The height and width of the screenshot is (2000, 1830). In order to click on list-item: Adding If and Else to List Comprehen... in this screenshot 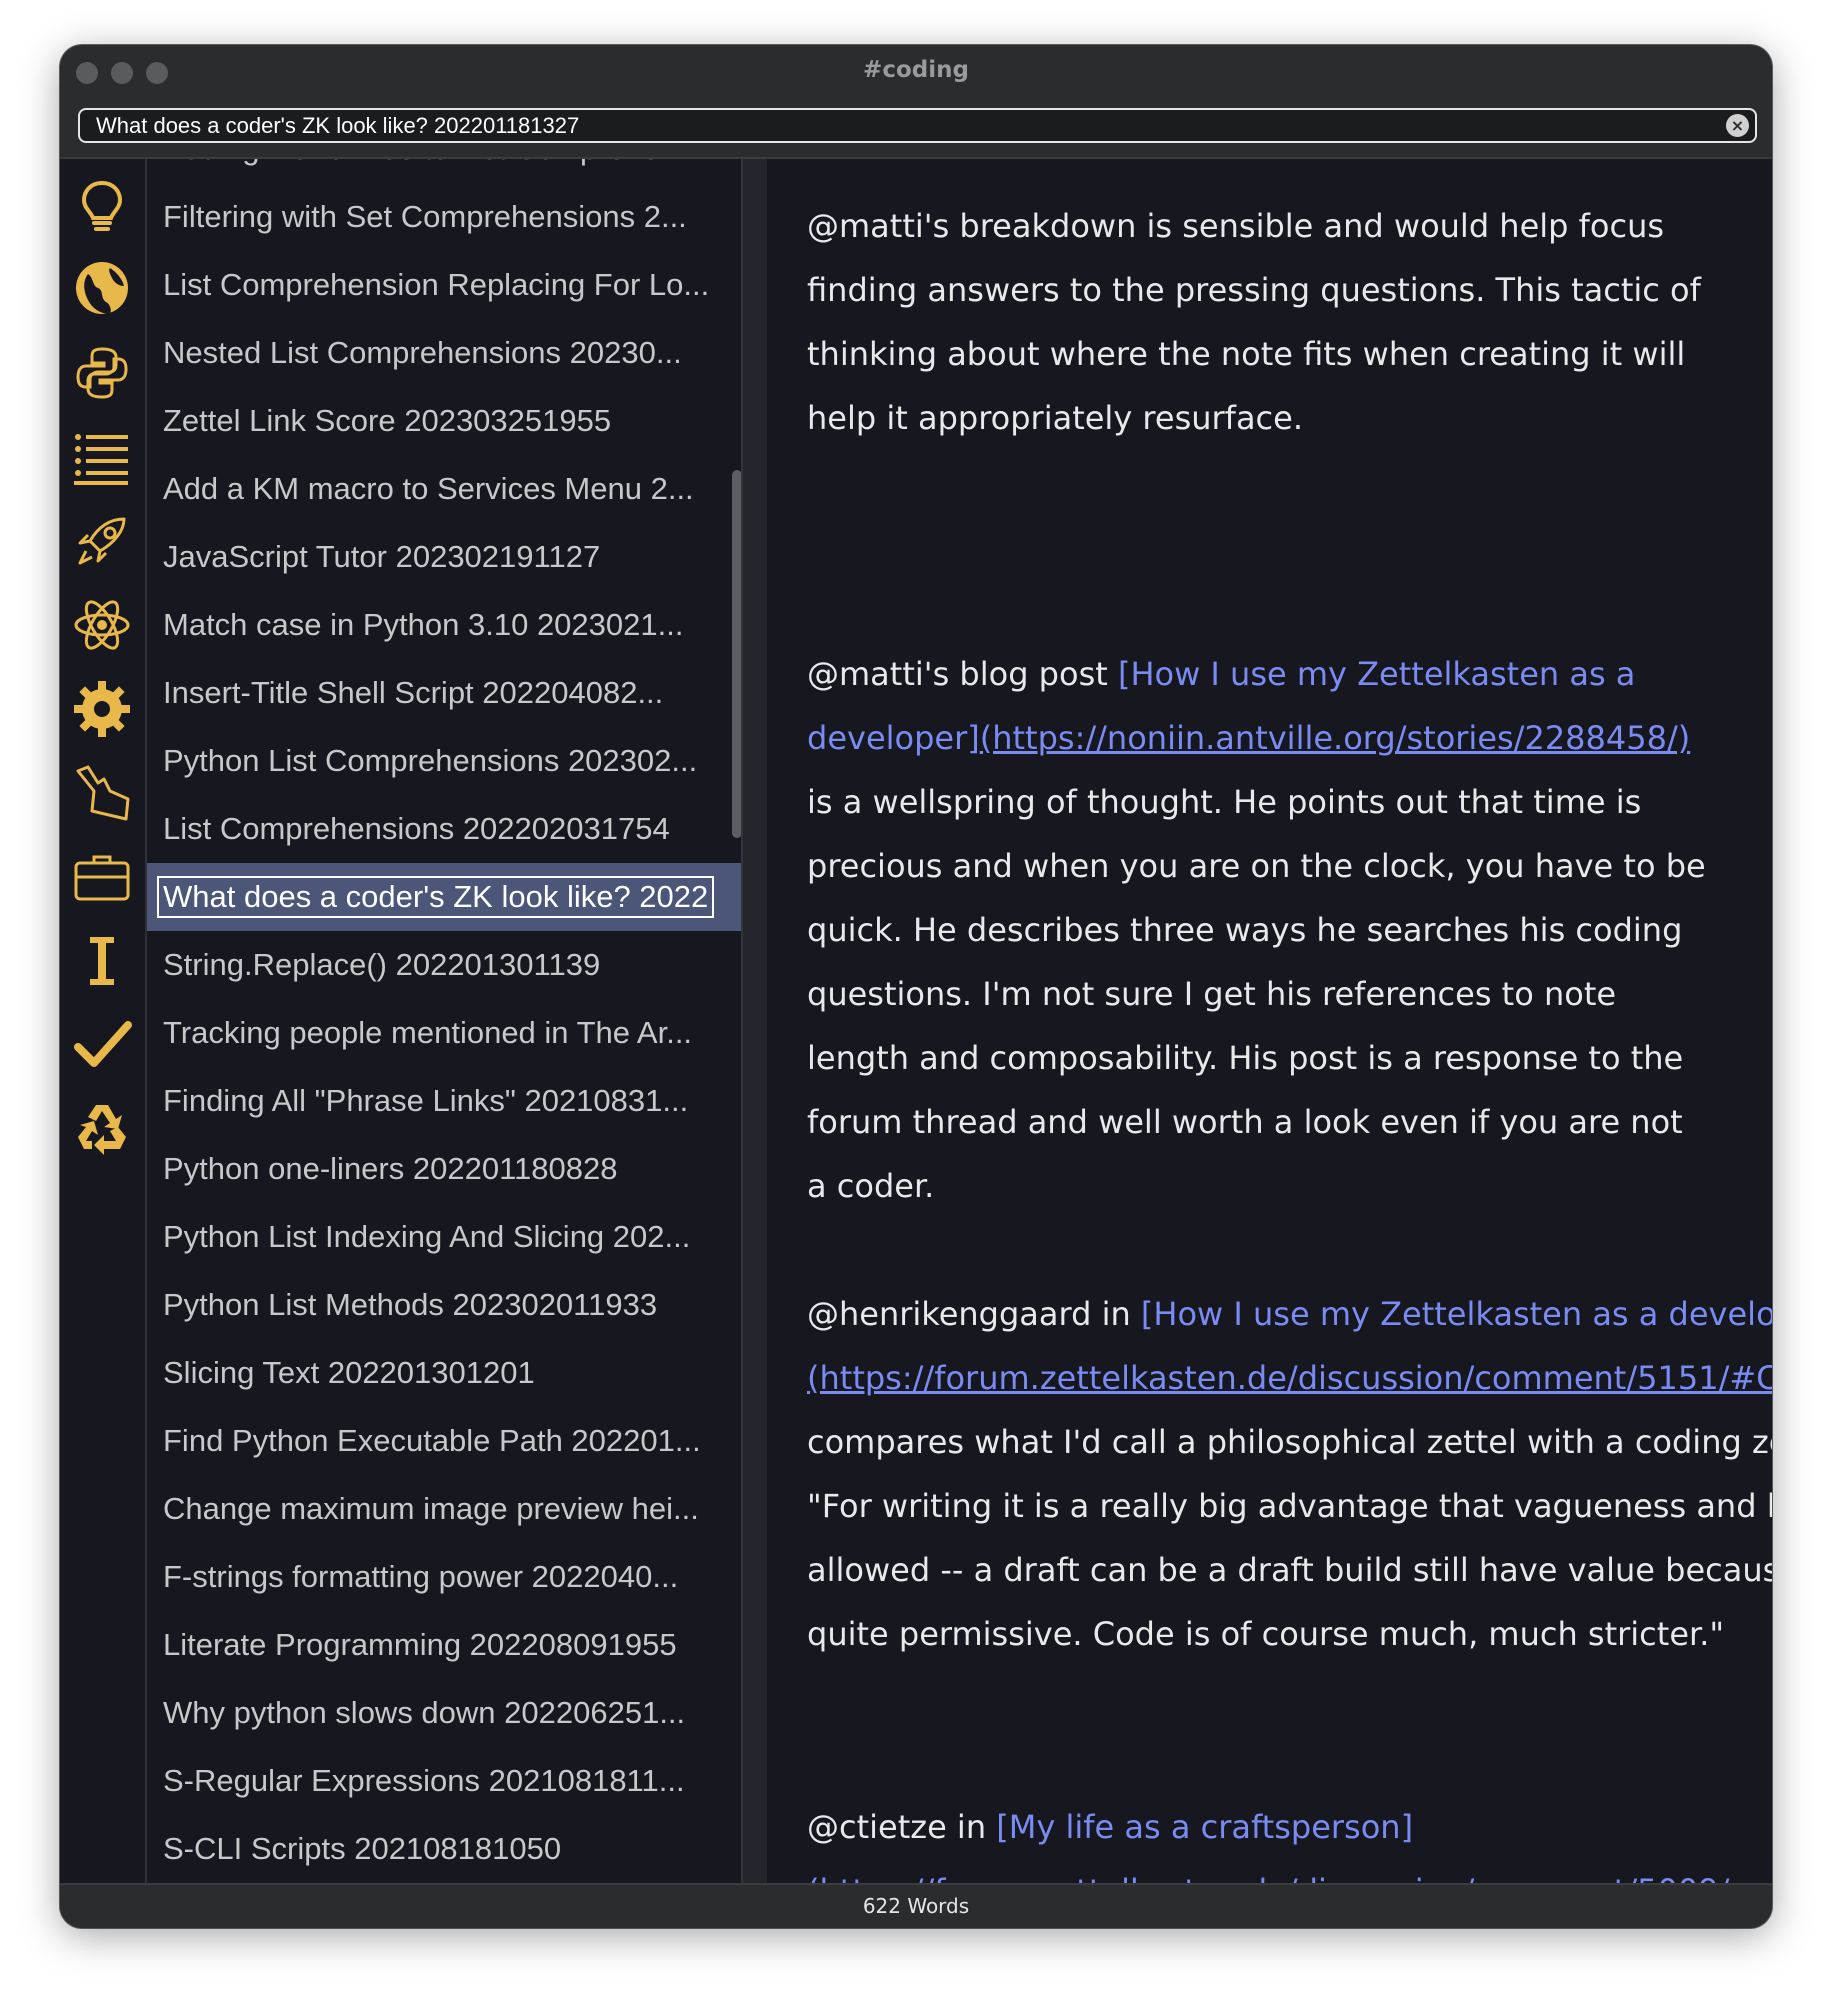, I will do `click(444, 171)`.